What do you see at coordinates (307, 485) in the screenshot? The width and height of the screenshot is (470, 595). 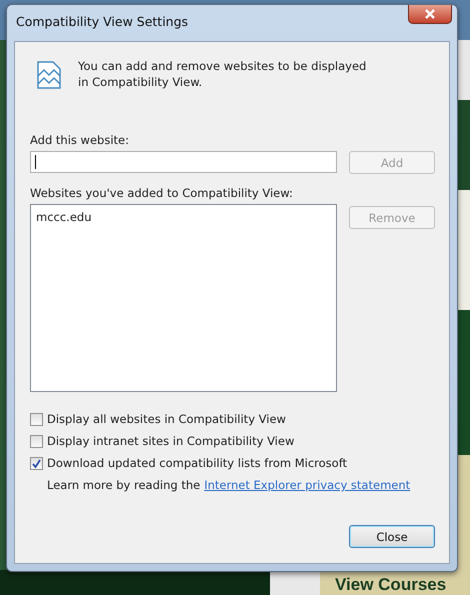 I see `privacy-link: Internet Explorer privacy statement` at bounding box center [307, 485].